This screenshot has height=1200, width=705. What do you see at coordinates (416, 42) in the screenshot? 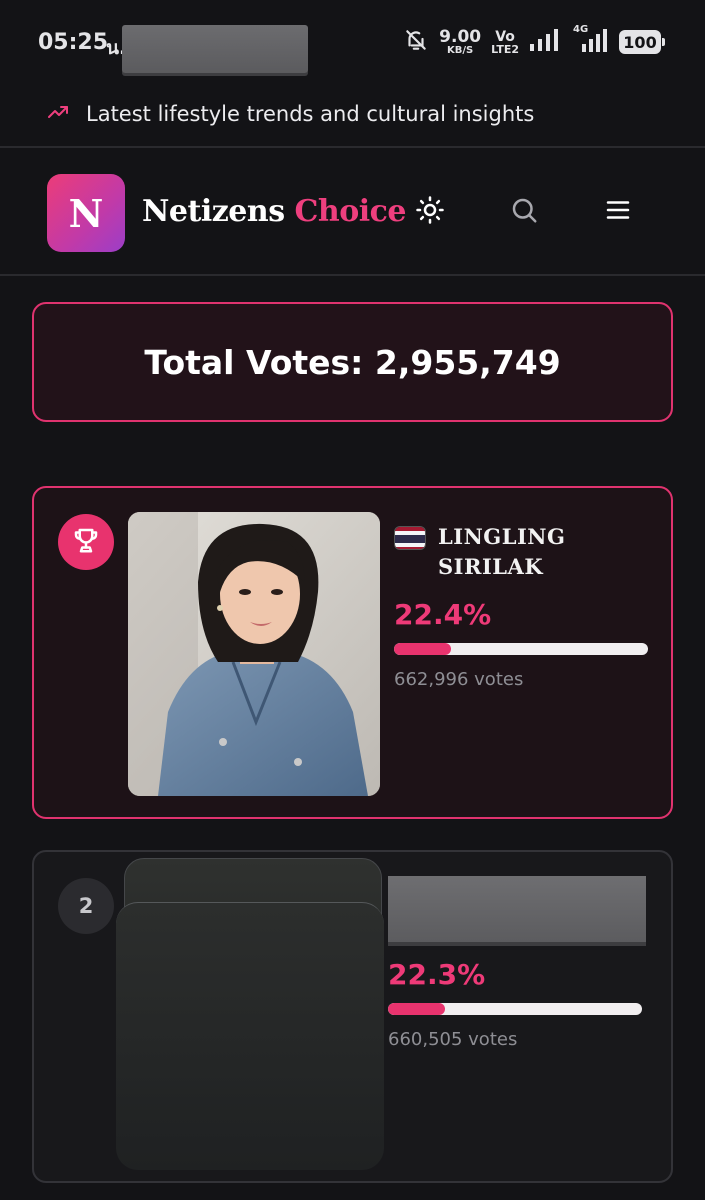
I see `mute-bell-icon` at bounding box center [416, 42].